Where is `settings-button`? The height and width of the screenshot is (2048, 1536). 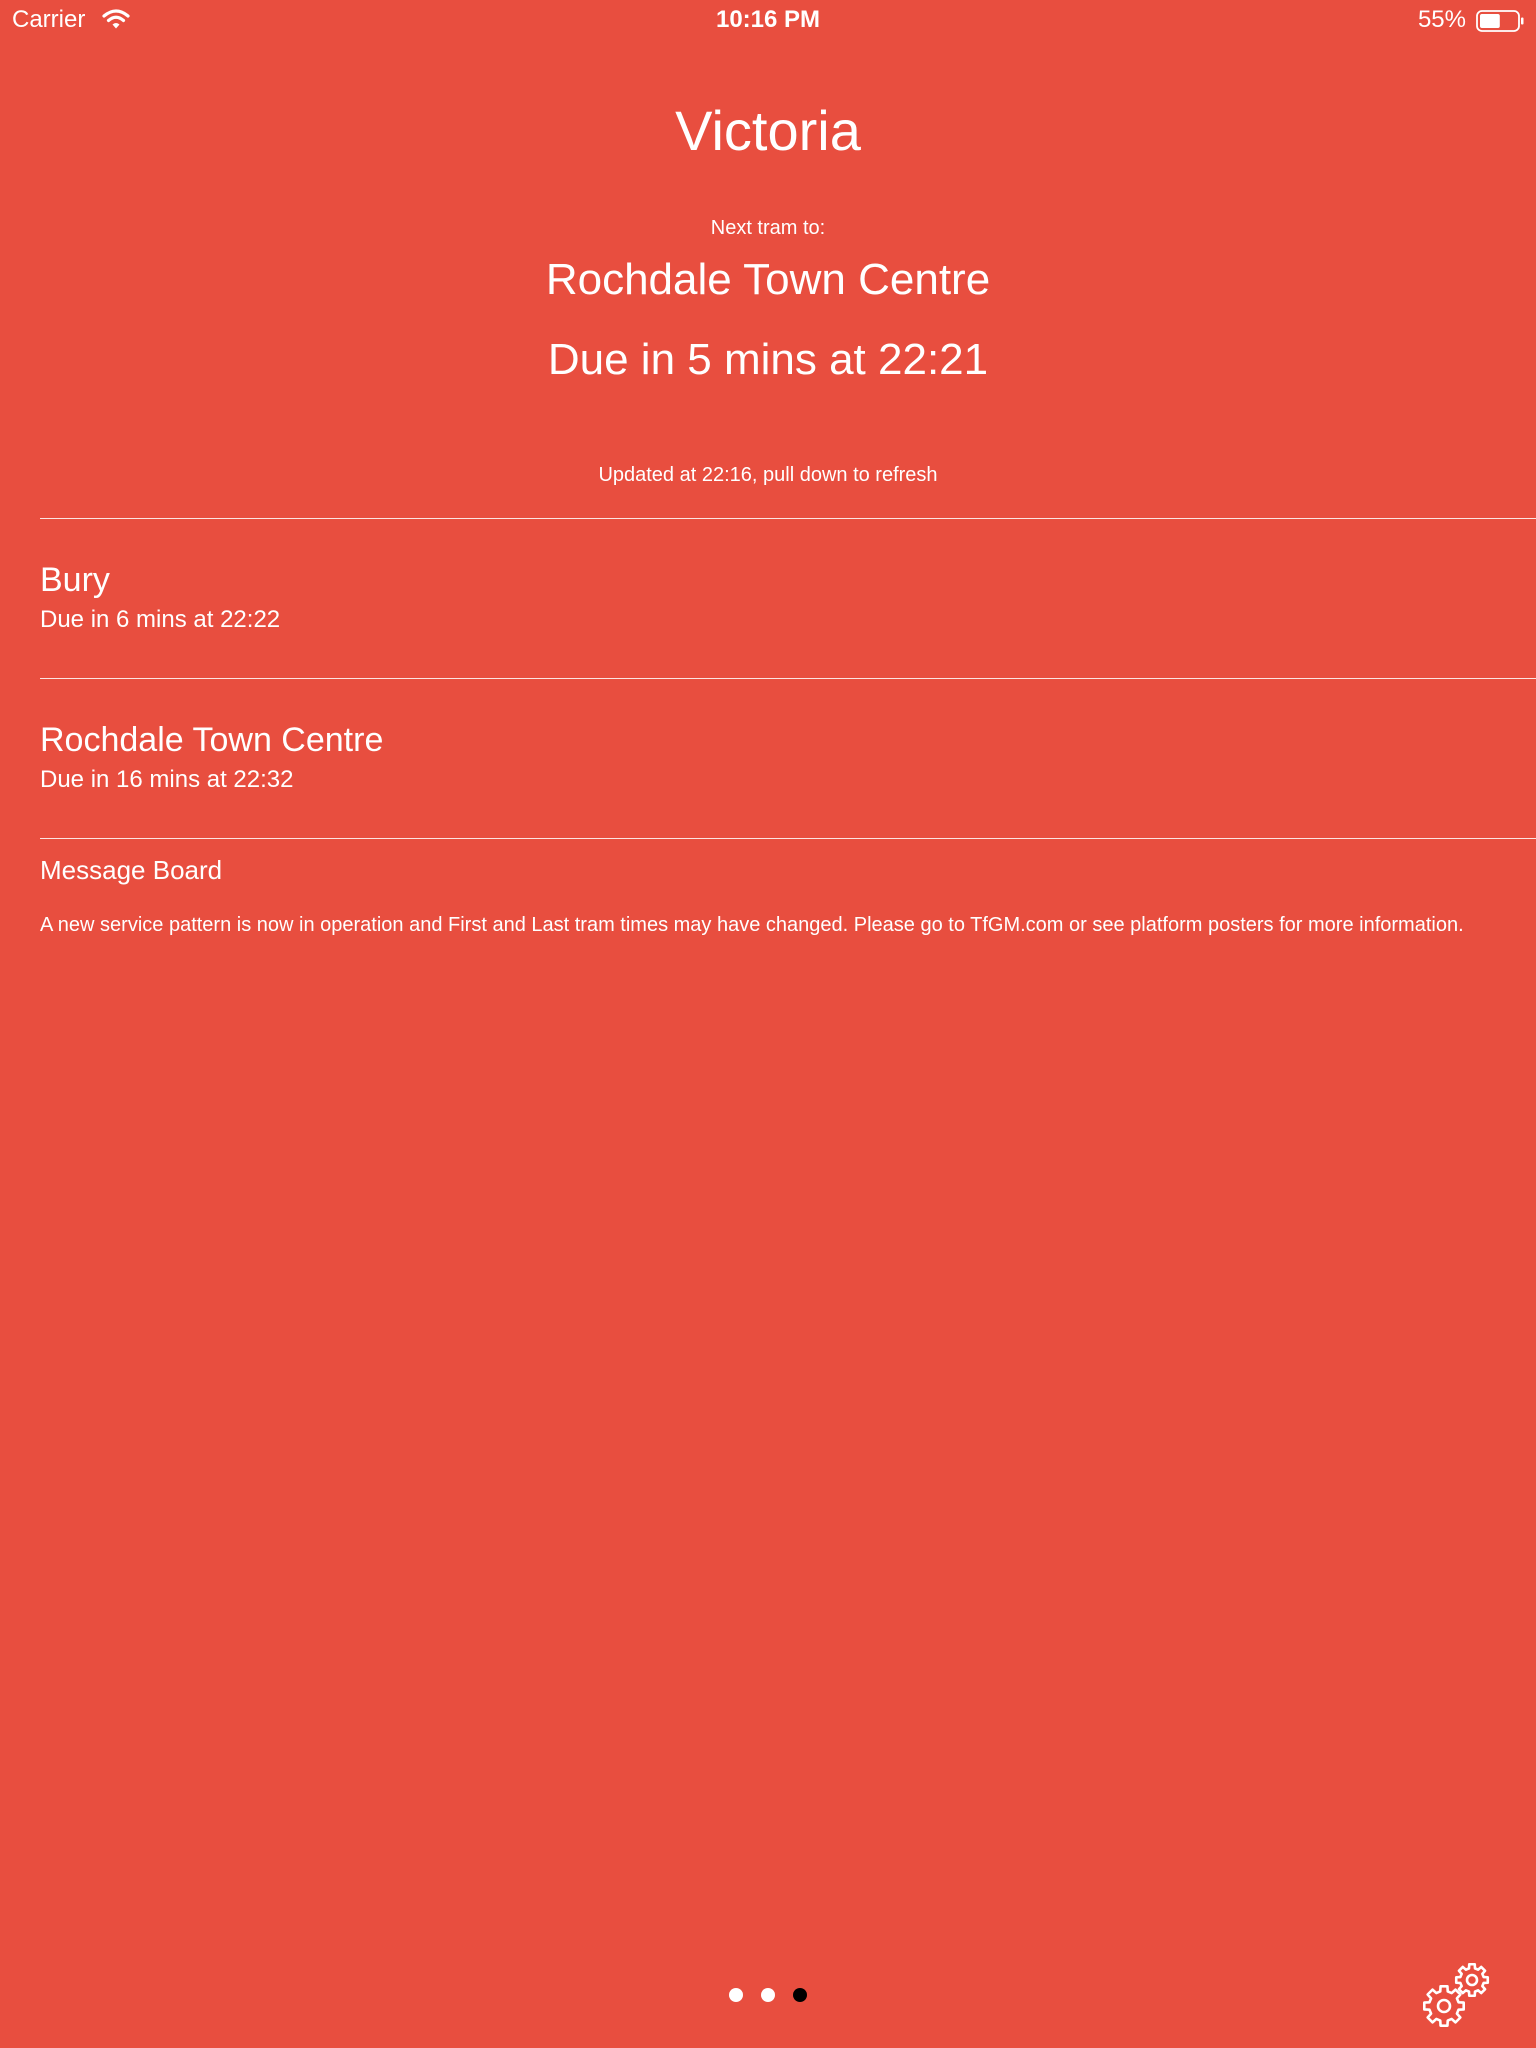 settings-button is located at coordinates (1458, 1996).